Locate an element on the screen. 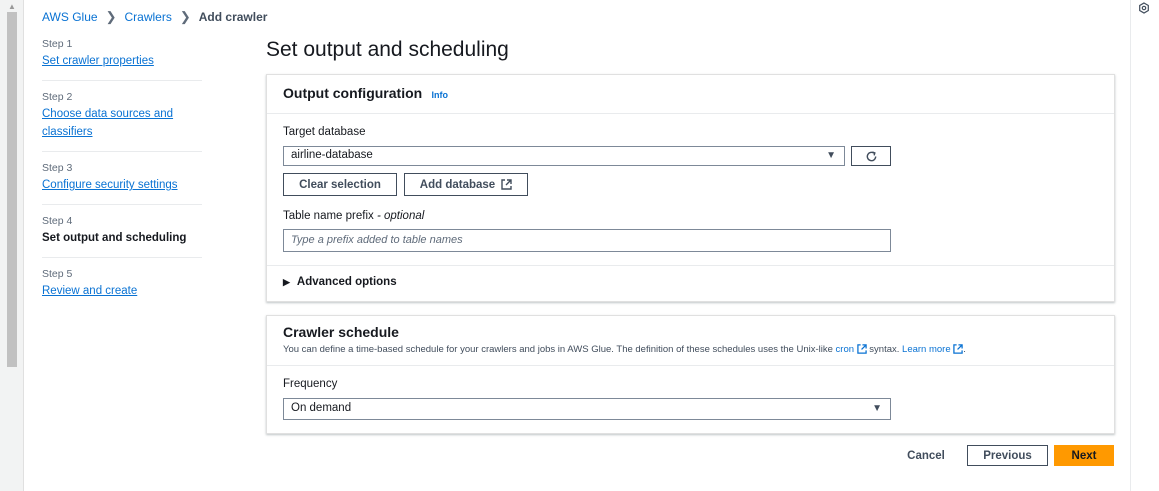 Image resolution: width=1159 pixels, height=491 pixels. wizard-step-5: Step 5 Review and create is located at coordinates (122, 289).